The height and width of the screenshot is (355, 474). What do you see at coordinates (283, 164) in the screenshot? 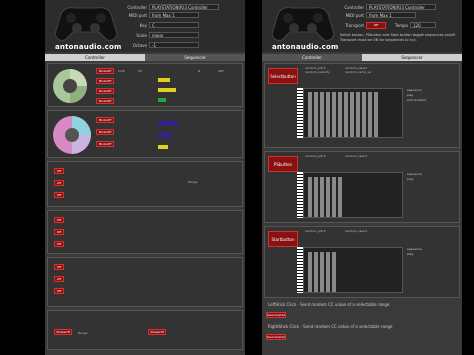
I see `ps-button-toggle: PSbutton` at bounding box center [283, 164].